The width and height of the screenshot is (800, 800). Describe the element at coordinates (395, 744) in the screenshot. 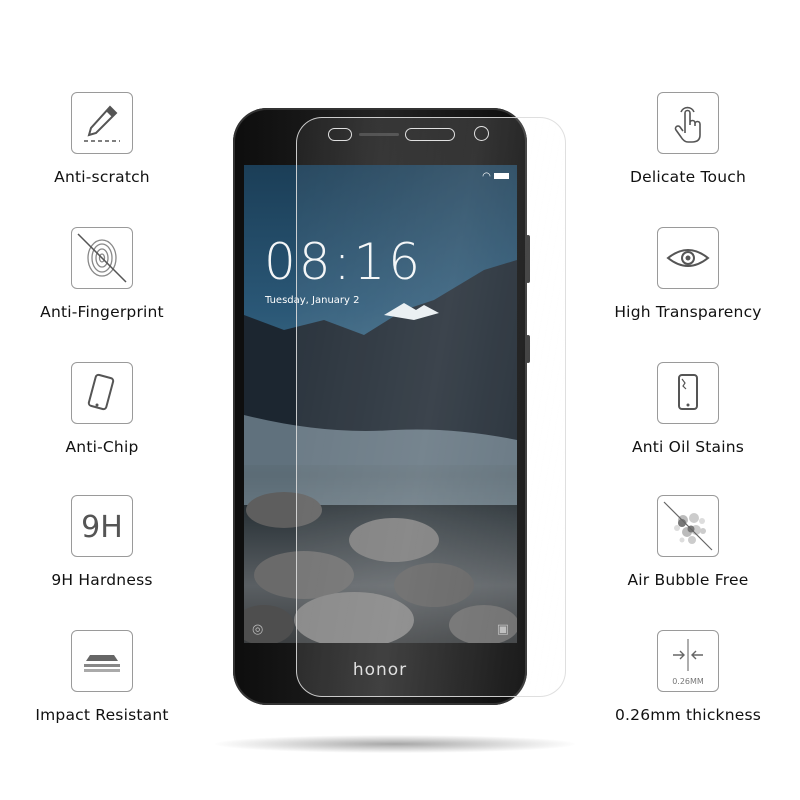

I see `phone-shadow` at that location.